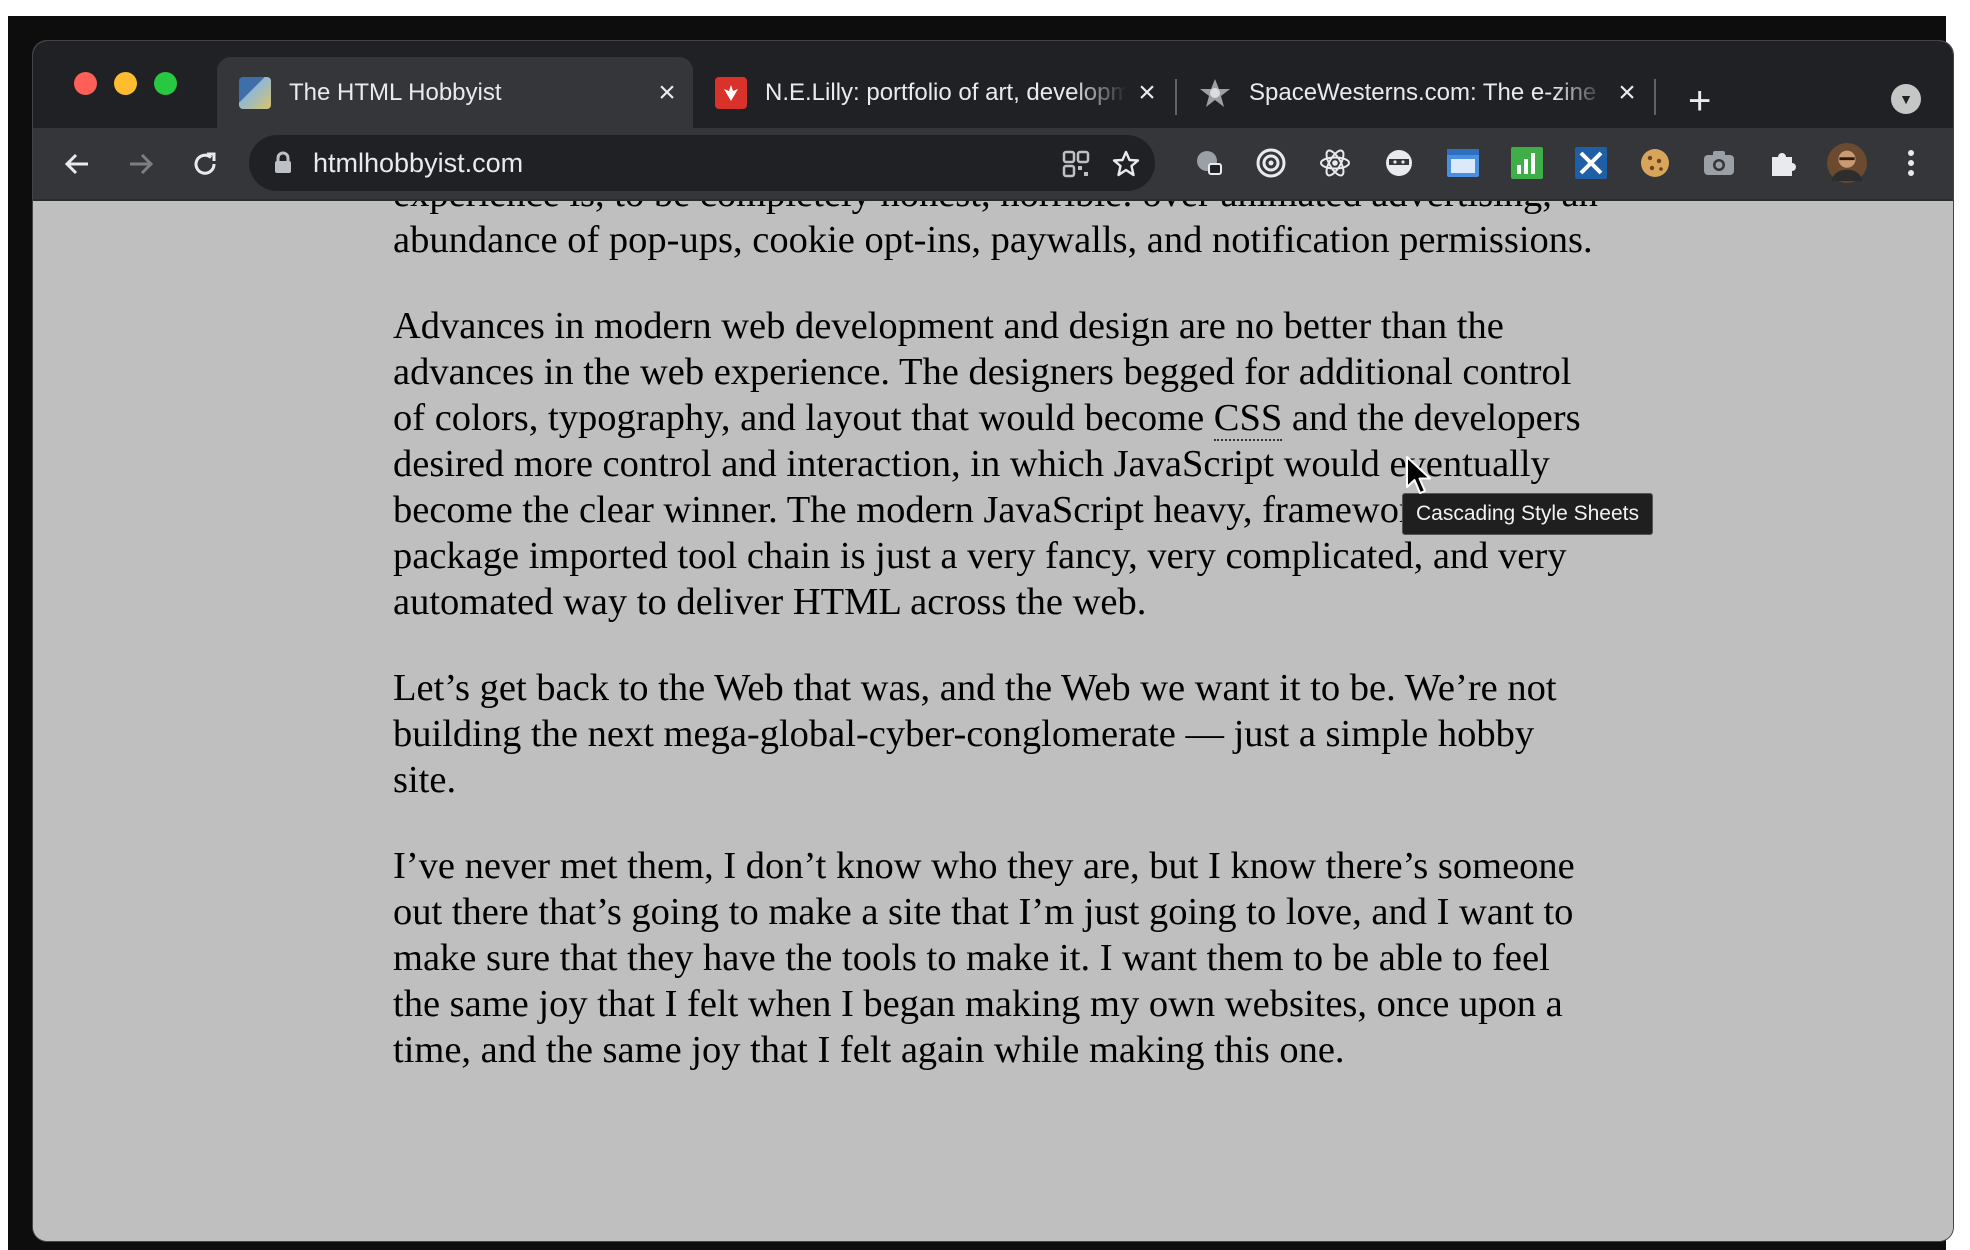 The width and height of the screenshot is (1970, 1250). What do you see at coordinates (1423, 92) in the screenshot?
I see `tab-title: SpaceWesterns.com: The e-zine` at bounding box center [1423, 92].